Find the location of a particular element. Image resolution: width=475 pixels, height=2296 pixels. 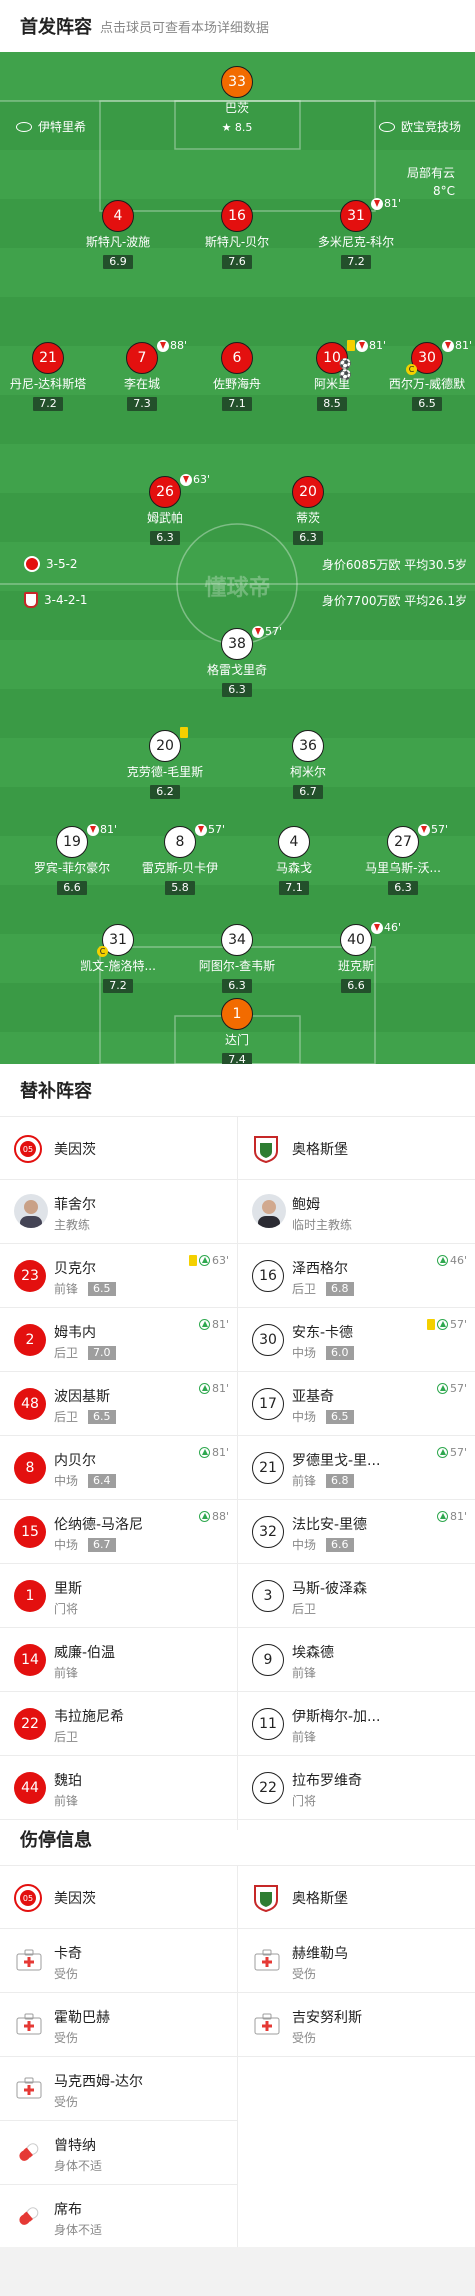

player-marker: 26 63' 姆武帕 6.3 is located at coordinates (165, 509).